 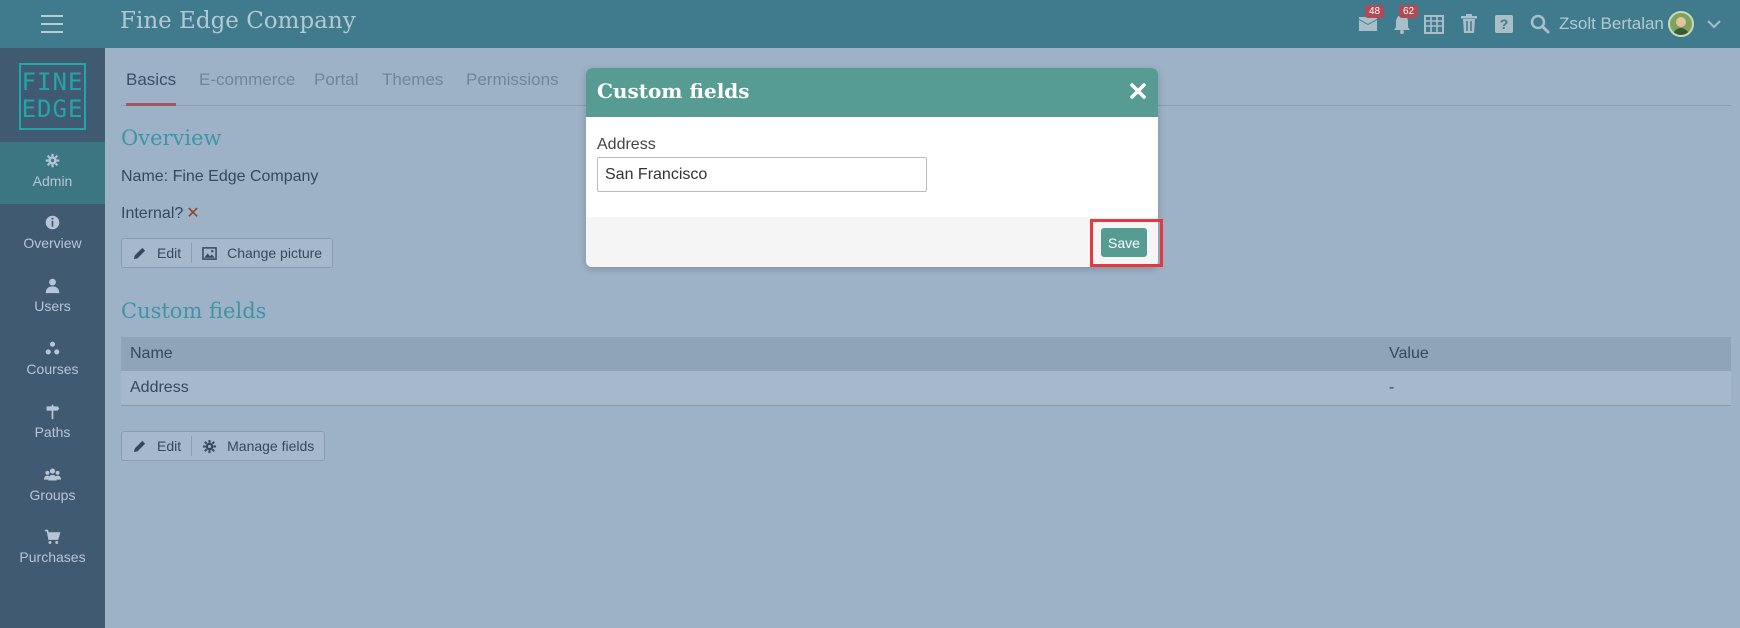 I want to click on manage-fields-button: Manage fields, so click(x=258, y=446).